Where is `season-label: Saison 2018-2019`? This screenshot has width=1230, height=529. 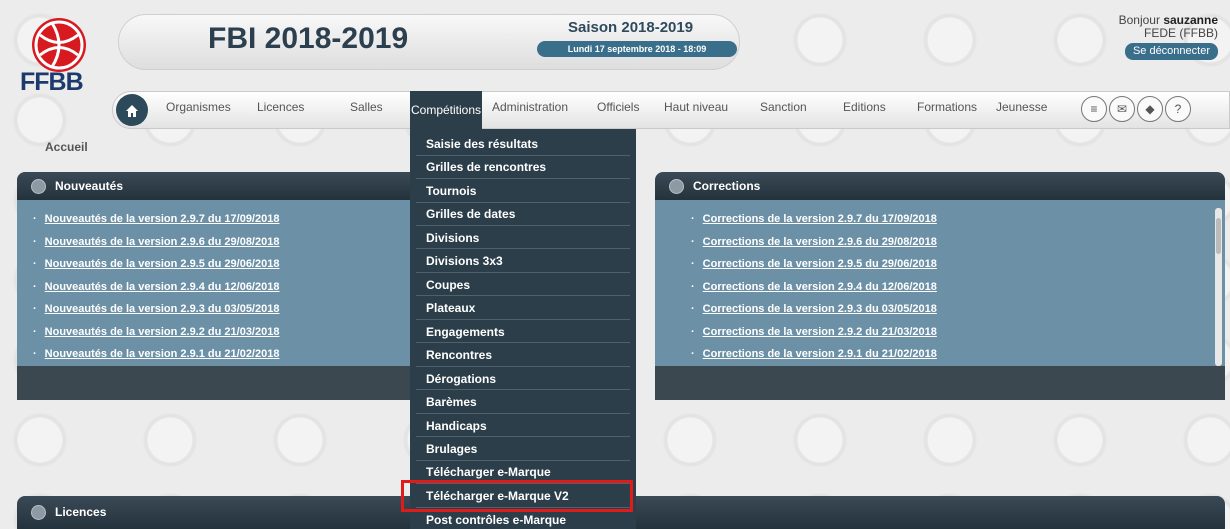
season-label: Saison 2018-2019 is located at coordinates (631, 27).